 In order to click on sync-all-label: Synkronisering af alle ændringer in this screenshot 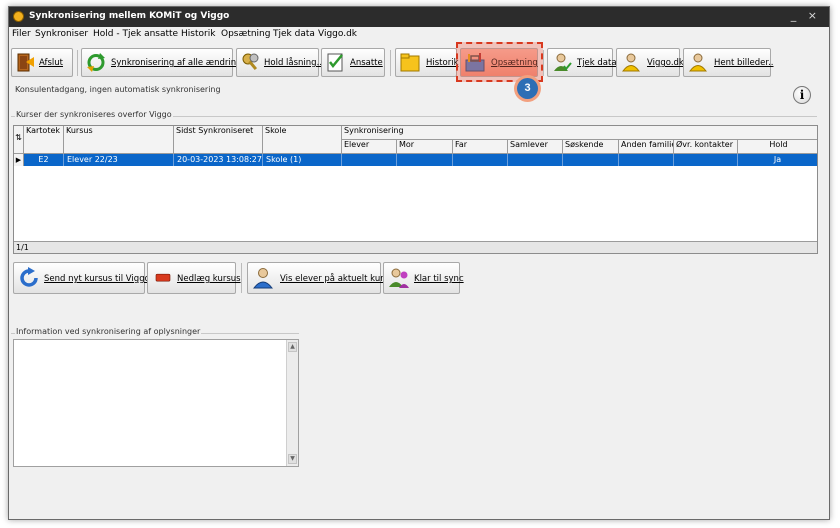, I will do `click(181, 63)`.